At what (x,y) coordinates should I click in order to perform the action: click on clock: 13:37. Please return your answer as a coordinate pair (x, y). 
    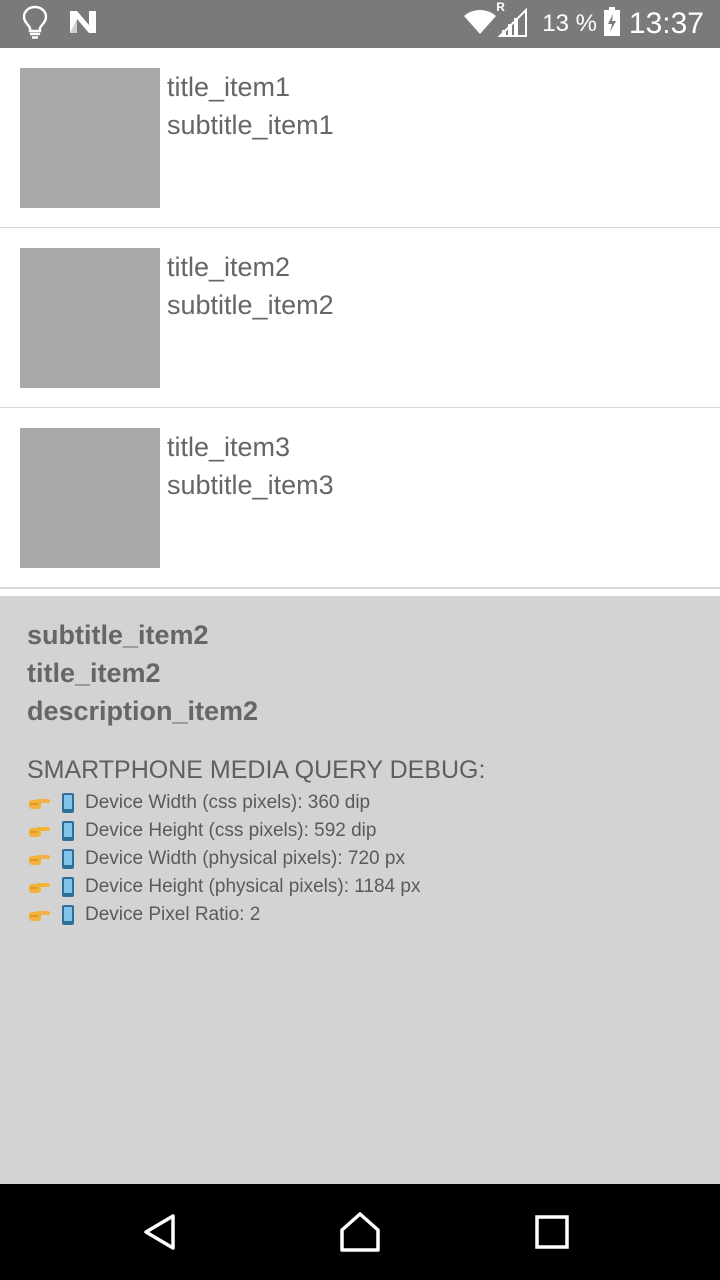
    Looking at the image, I should click on (666, 23).